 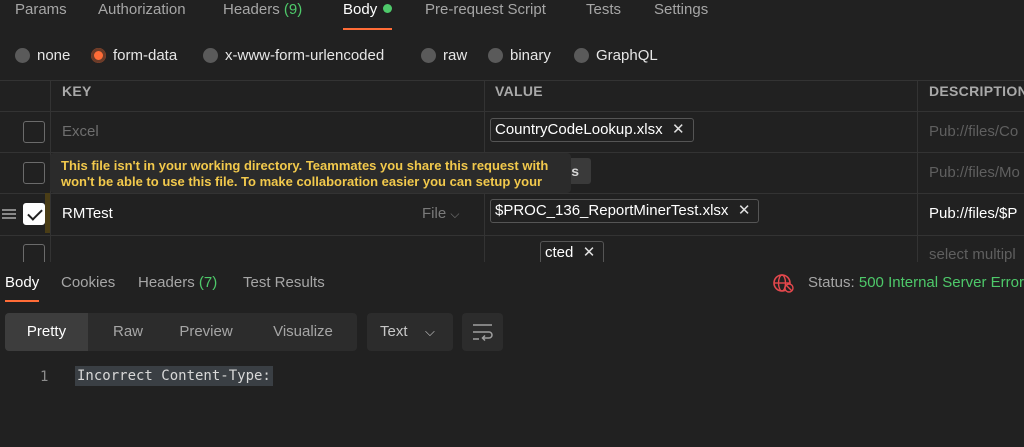 I want to click on response-tab-cookies: Cookies, so click(x=88, y=288).